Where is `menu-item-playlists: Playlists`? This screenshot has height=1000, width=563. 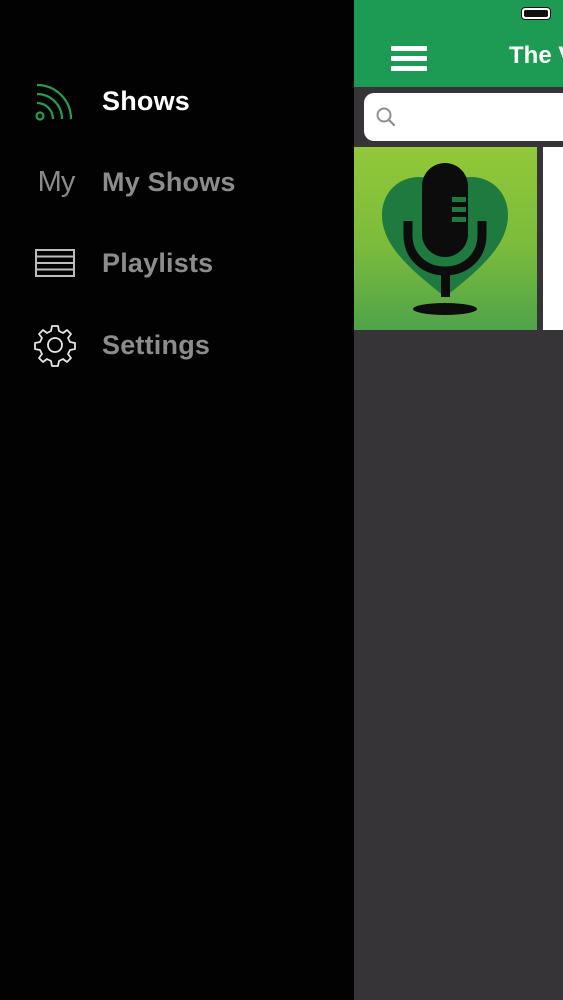 menu-item-playlists: Playlists is located at coordinates (177, 263).